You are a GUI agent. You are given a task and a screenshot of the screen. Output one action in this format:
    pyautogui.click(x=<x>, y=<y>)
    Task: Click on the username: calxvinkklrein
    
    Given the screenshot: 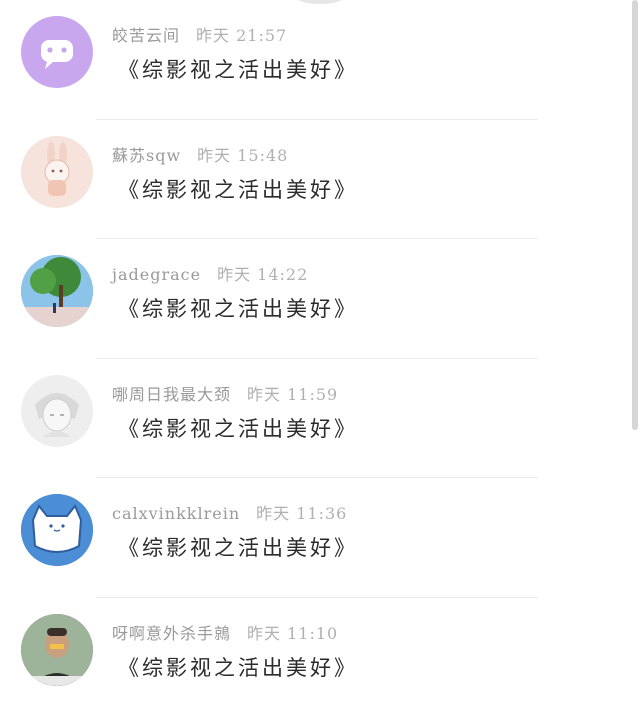 What is the action you would take?
    pyautogui.click(x=176, y=513)
    